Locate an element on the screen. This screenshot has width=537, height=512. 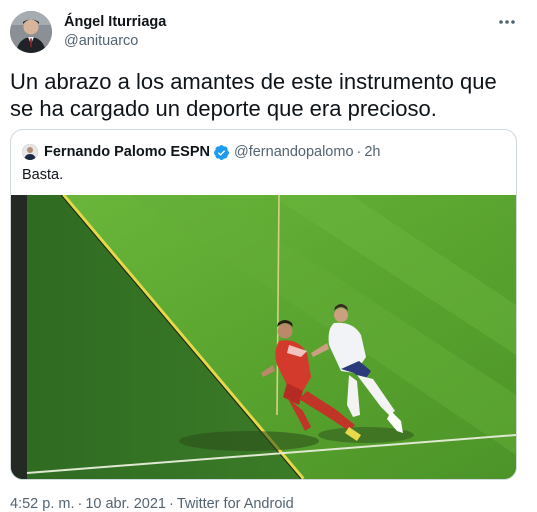
tweet-time: 4:52 p. m. is located at coordinates (42, 504).